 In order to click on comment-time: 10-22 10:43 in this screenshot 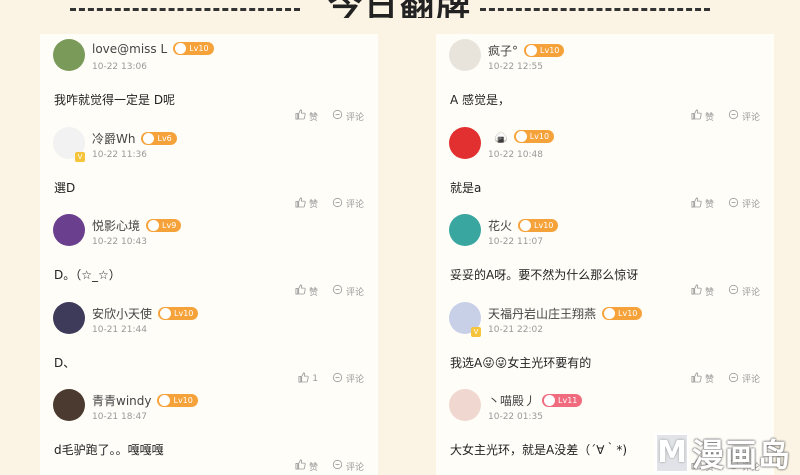, I will do `click(119, 242)`.